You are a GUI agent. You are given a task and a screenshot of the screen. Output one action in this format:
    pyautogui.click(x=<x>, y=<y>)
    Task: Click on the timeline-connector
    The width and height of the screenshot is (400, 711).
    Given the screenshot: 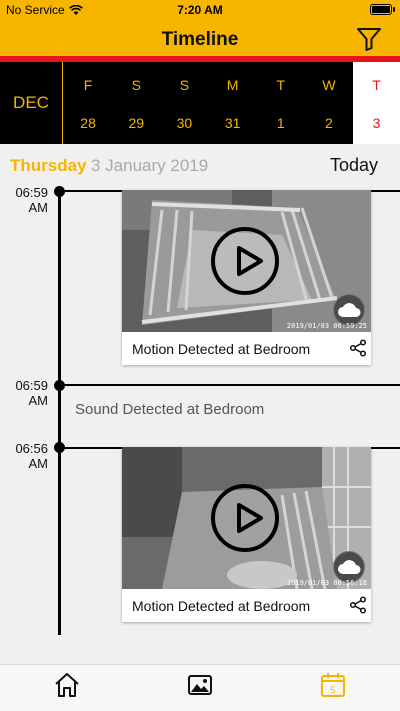 What is the action you would take?
    pyautogui.click(x=230, y=385)
    